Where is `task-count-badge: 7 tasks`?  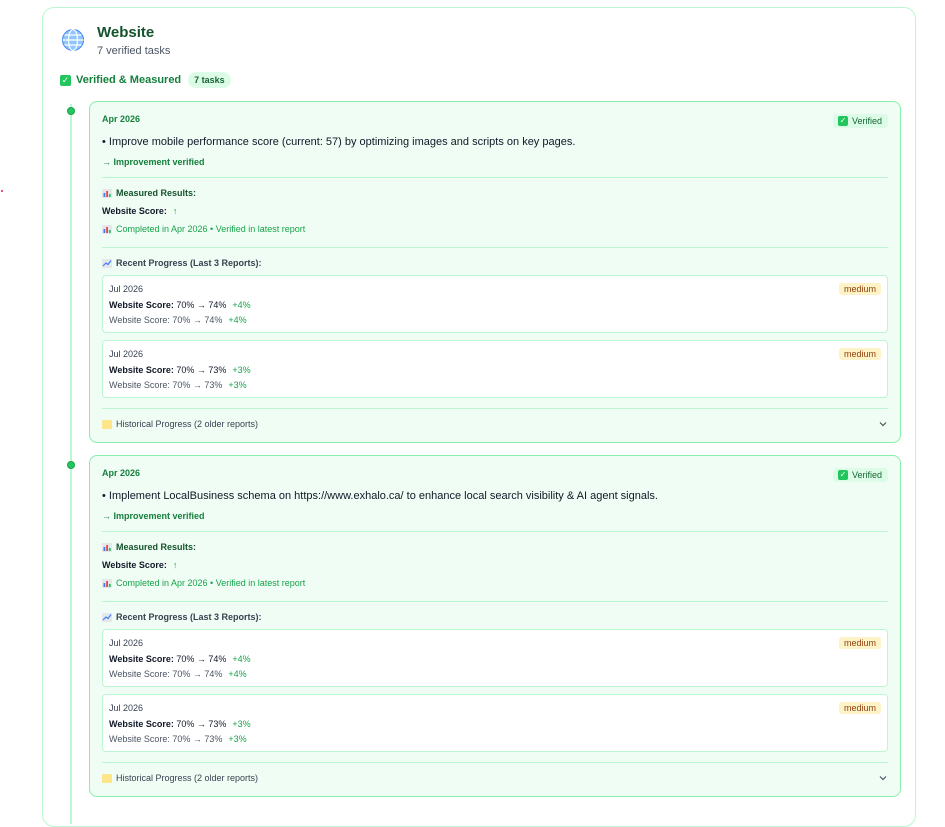
task-count-badge: 7 tasks is located at coordinates (209, 80).